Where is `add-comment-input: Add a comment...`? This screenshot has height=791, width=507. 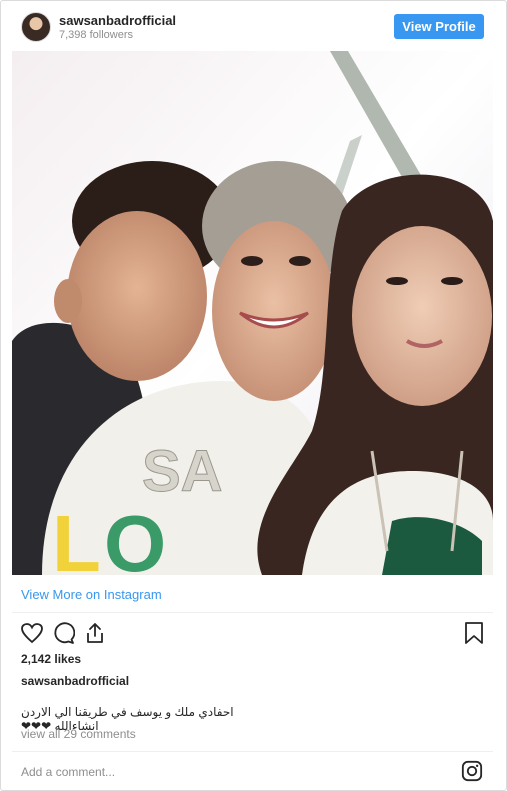
add-comment-input: Add a comment... is located at coordinates (68, 772).